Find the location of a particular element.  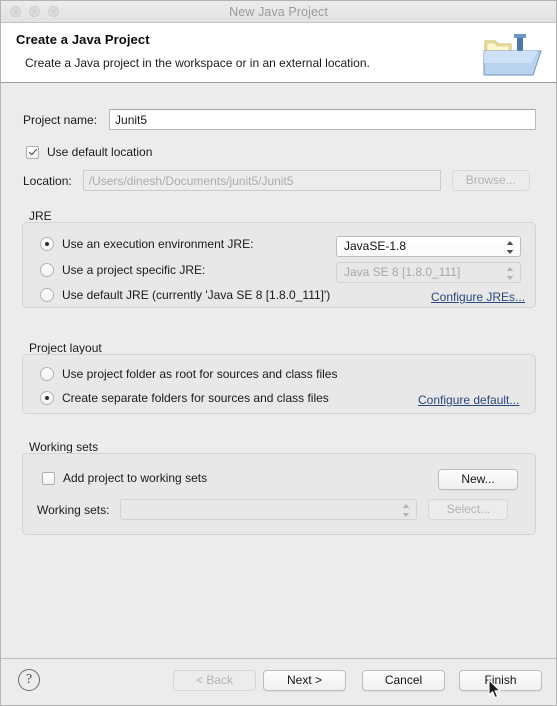

add-project-to-working-sets-label: Add project to working sets is located at coordinates (135, 478).